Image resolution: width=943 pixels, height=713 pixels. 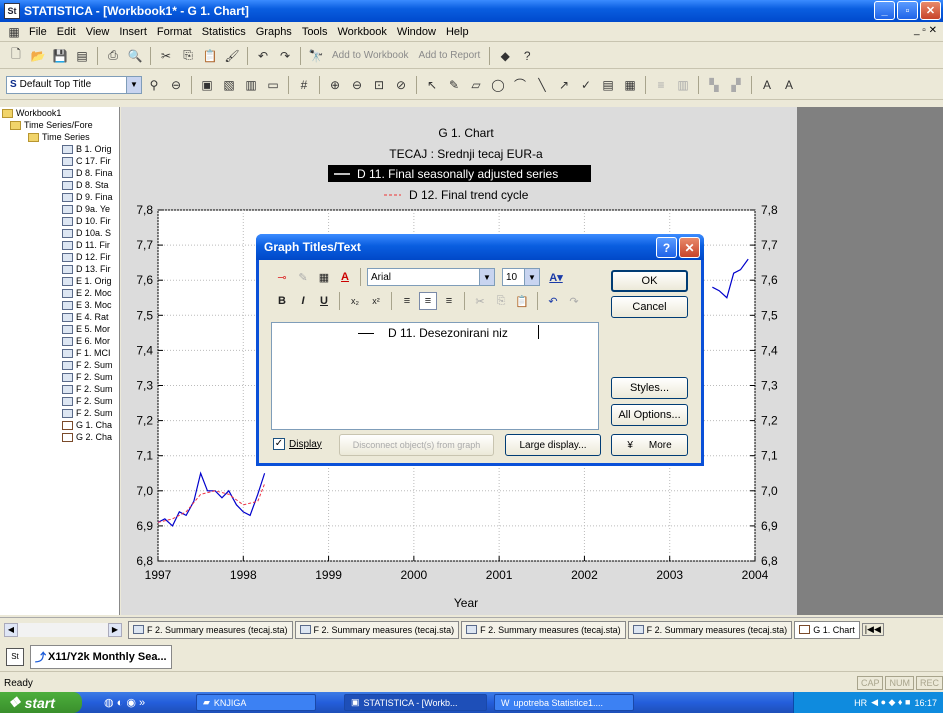 What do you see at coordinates (466, 603) in the screenshot?
I see `x-axis-label: Year` at bounding box center [466, 603].